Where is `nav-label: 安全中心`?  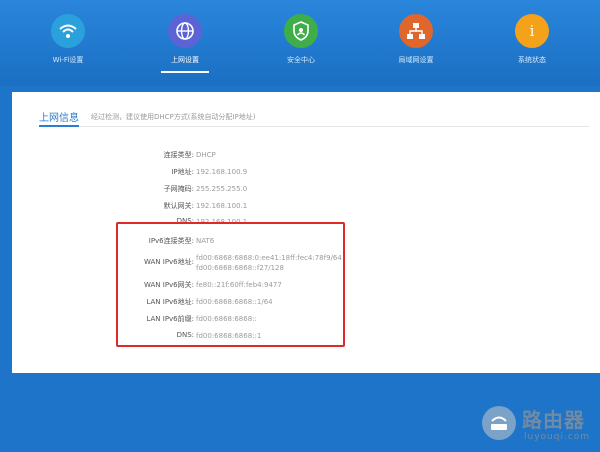 nav-label: 安全中心 is located at coordinates (301, 60).